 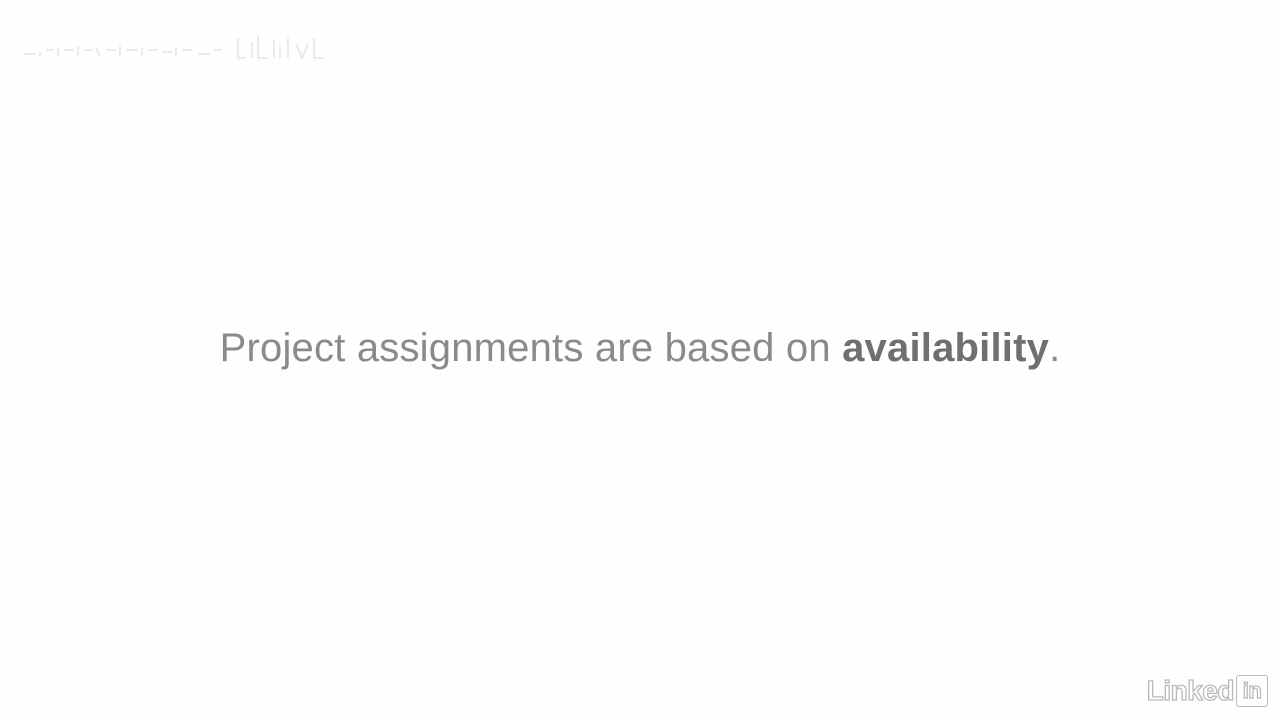 I want to click on linkedin-logo-icon: Linked in, so click(x=1207, y=691).